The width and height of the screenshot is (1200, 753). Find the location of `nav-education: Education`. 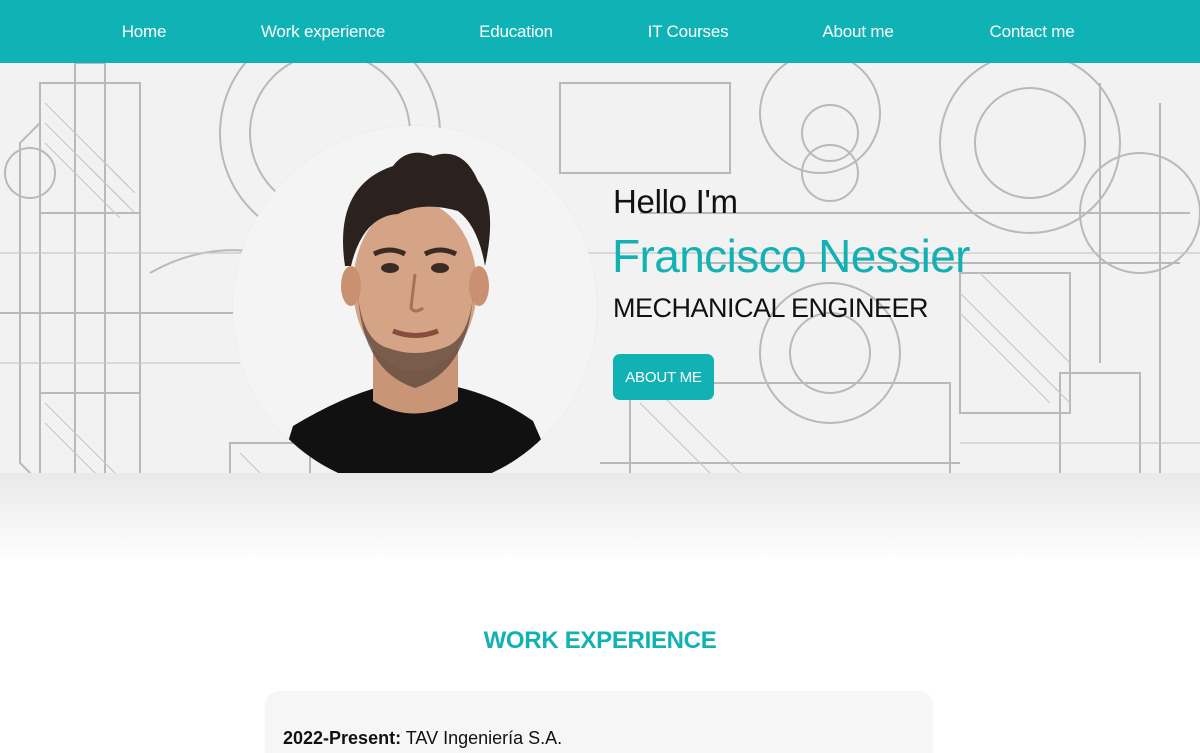

nav-education: Education is located at coordinates (516, 31).